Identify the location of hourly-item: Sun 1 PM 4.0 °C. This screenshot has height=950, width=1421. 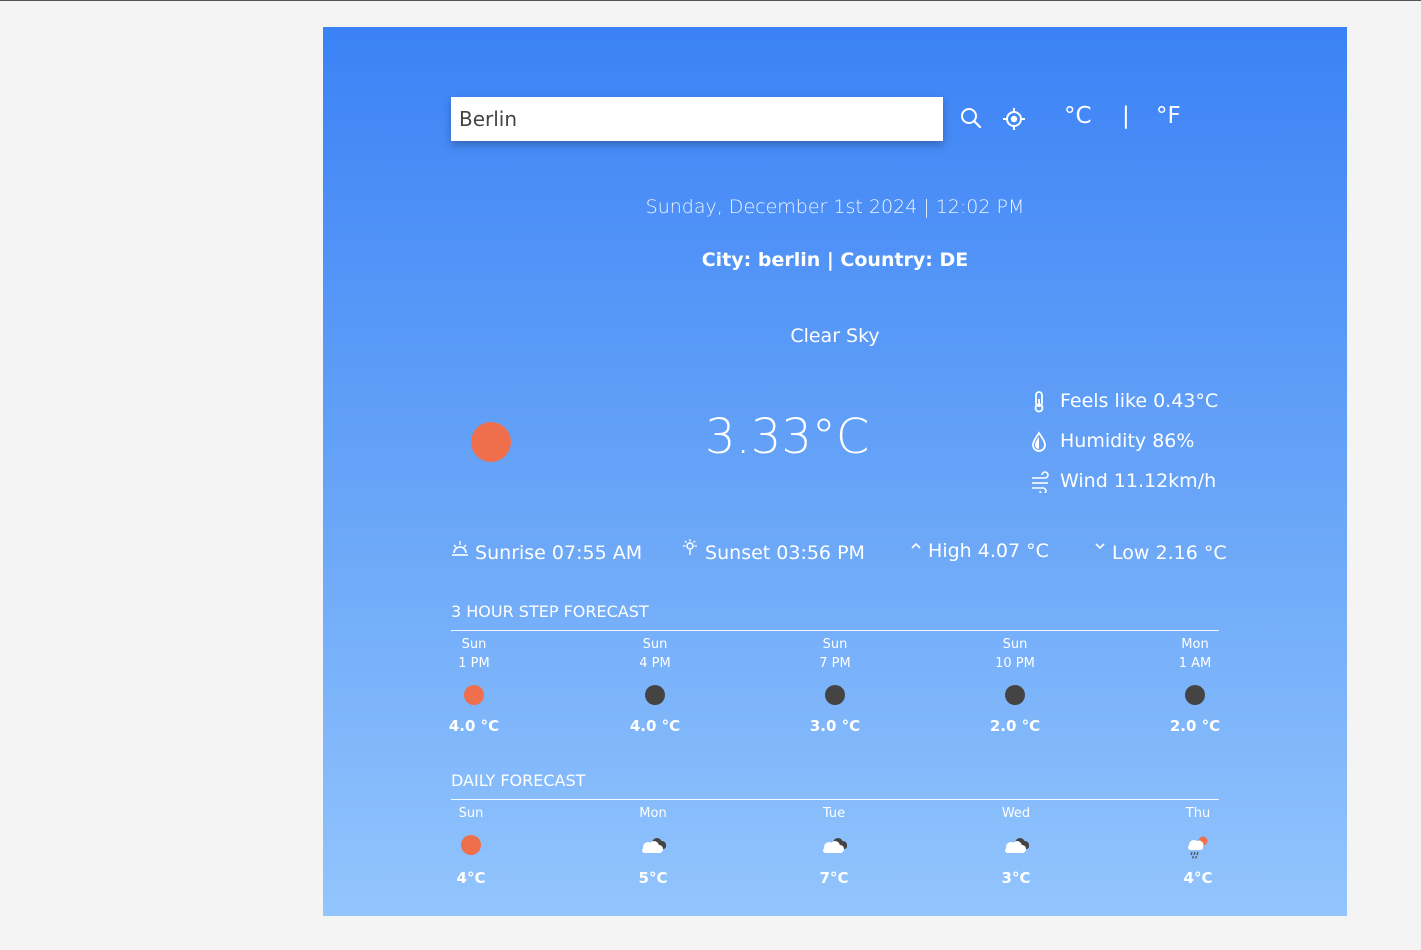
(474, 686).